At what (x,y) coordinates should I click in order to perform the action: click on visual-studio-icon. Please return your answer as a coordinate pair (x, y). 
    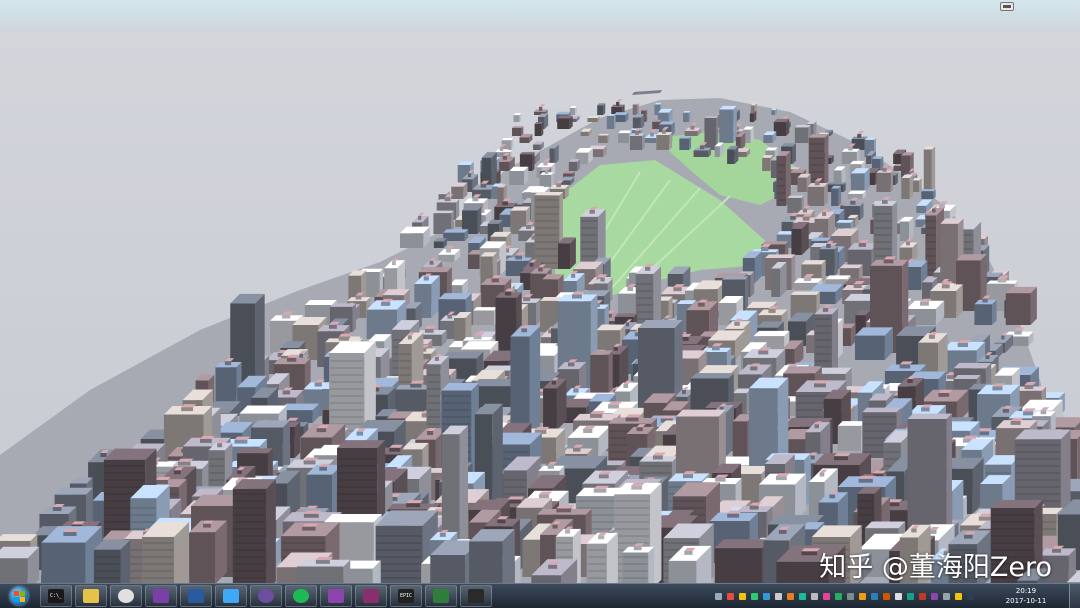
    Looking at the image, I should click on (161, 596).